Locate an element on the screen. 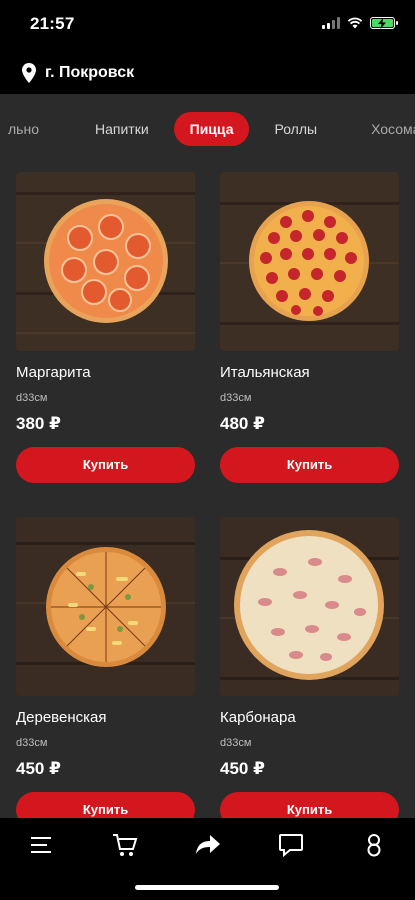  product-card: Карбонара d33см 450 ₽ Купить is located at coordinates (309, 672).